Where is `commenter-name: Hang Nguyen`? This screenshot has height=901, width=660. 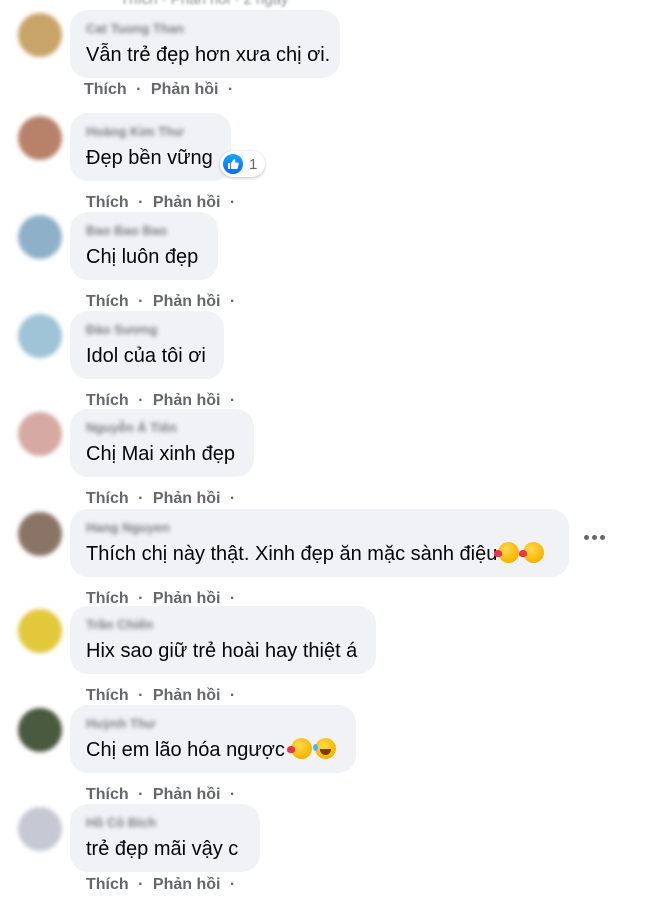
commenter-name: Hang Nguyen is located at coordinates (319, 528).